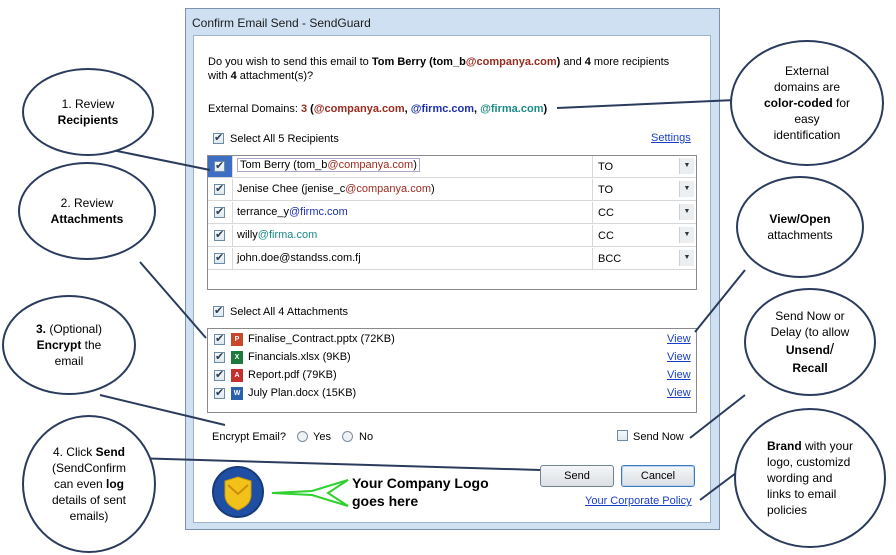  What do you see at coordinates (622, 435) in the screenshot?
I see `send-now-checkbox` at bounding box center [622, 435].